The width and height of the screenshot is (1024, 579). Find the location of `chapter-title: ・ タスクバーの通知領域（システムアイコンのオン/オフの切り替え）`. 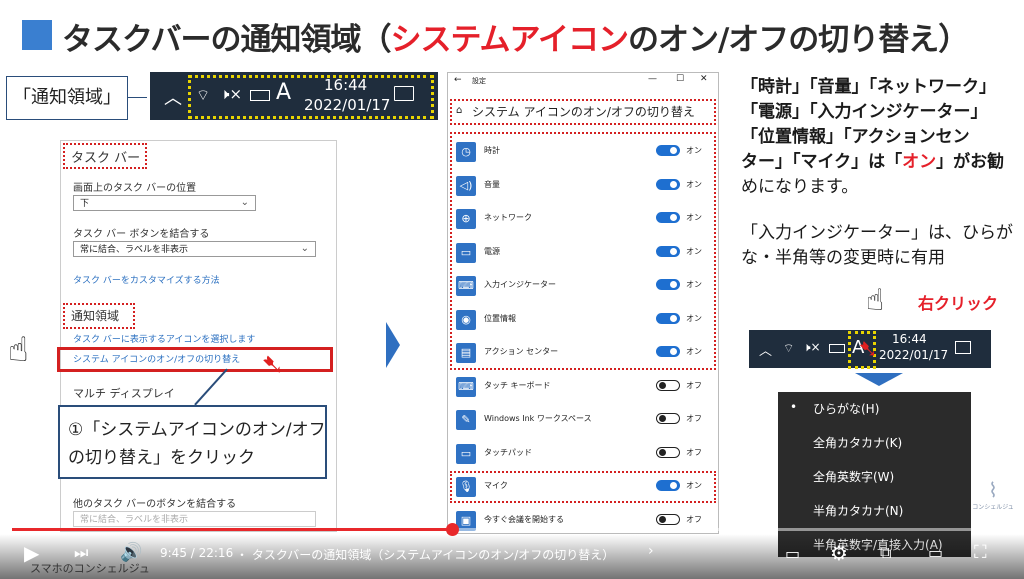

chapter-title: ・ タスクバーの通知領域（システムアイコンのオン/オフの切り替え） is located at coordinates (425, 554).